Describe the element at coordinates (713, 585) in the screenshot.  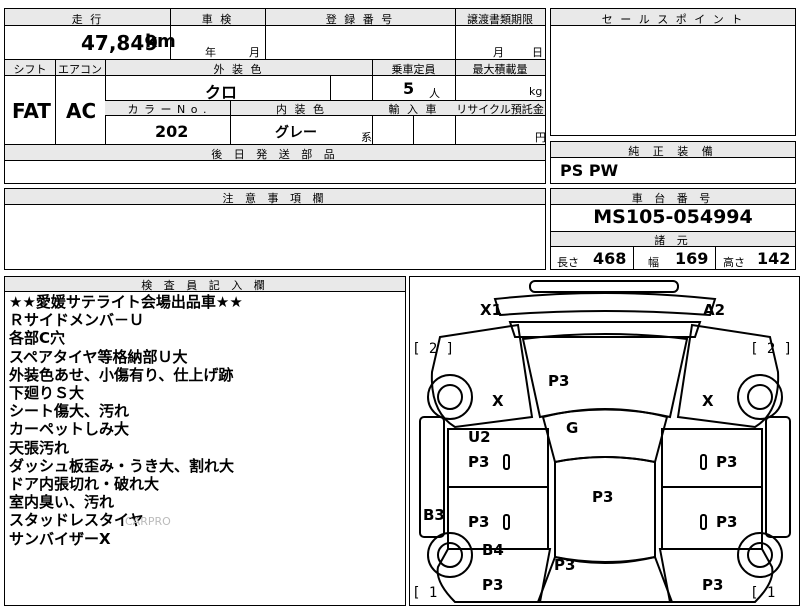
I see `mark-rear-quarter-right: P3` at that location.